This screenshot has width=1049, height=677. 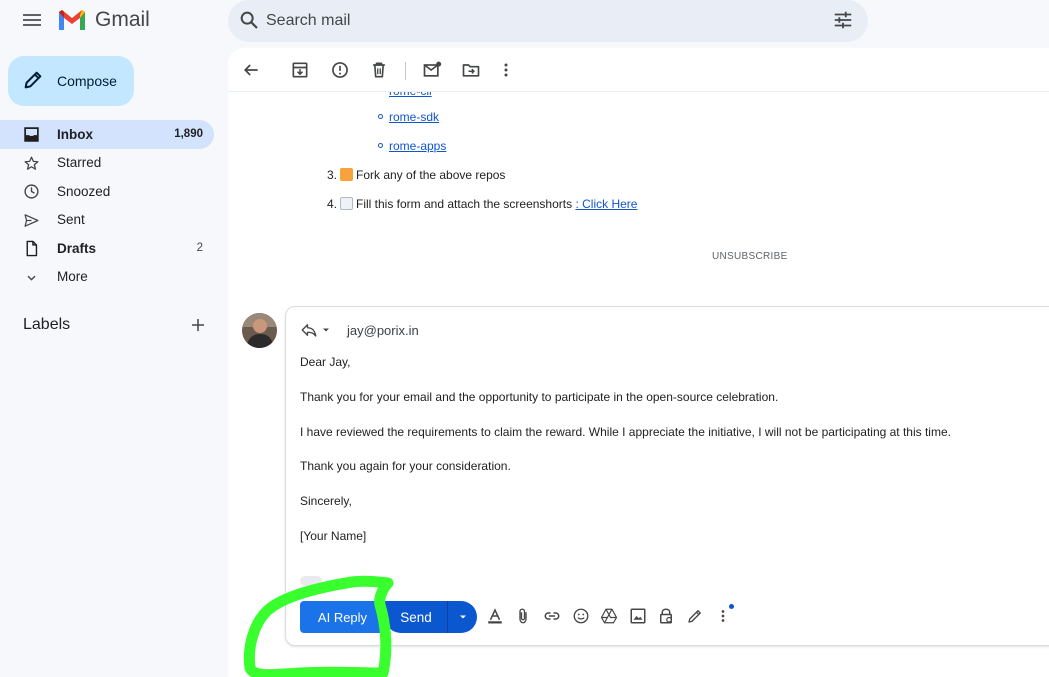 I want to click on send-label: Send, so click(x=416, y=617).